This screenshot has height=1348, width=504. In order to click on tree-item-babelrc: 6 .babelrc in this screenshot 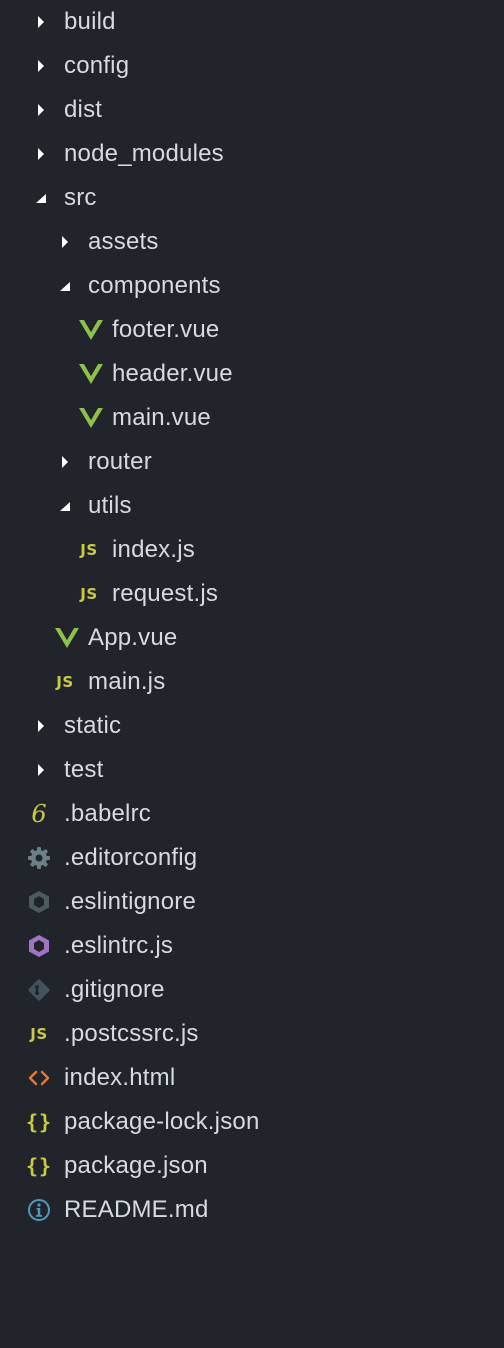, I will do `click(252, 814)`.